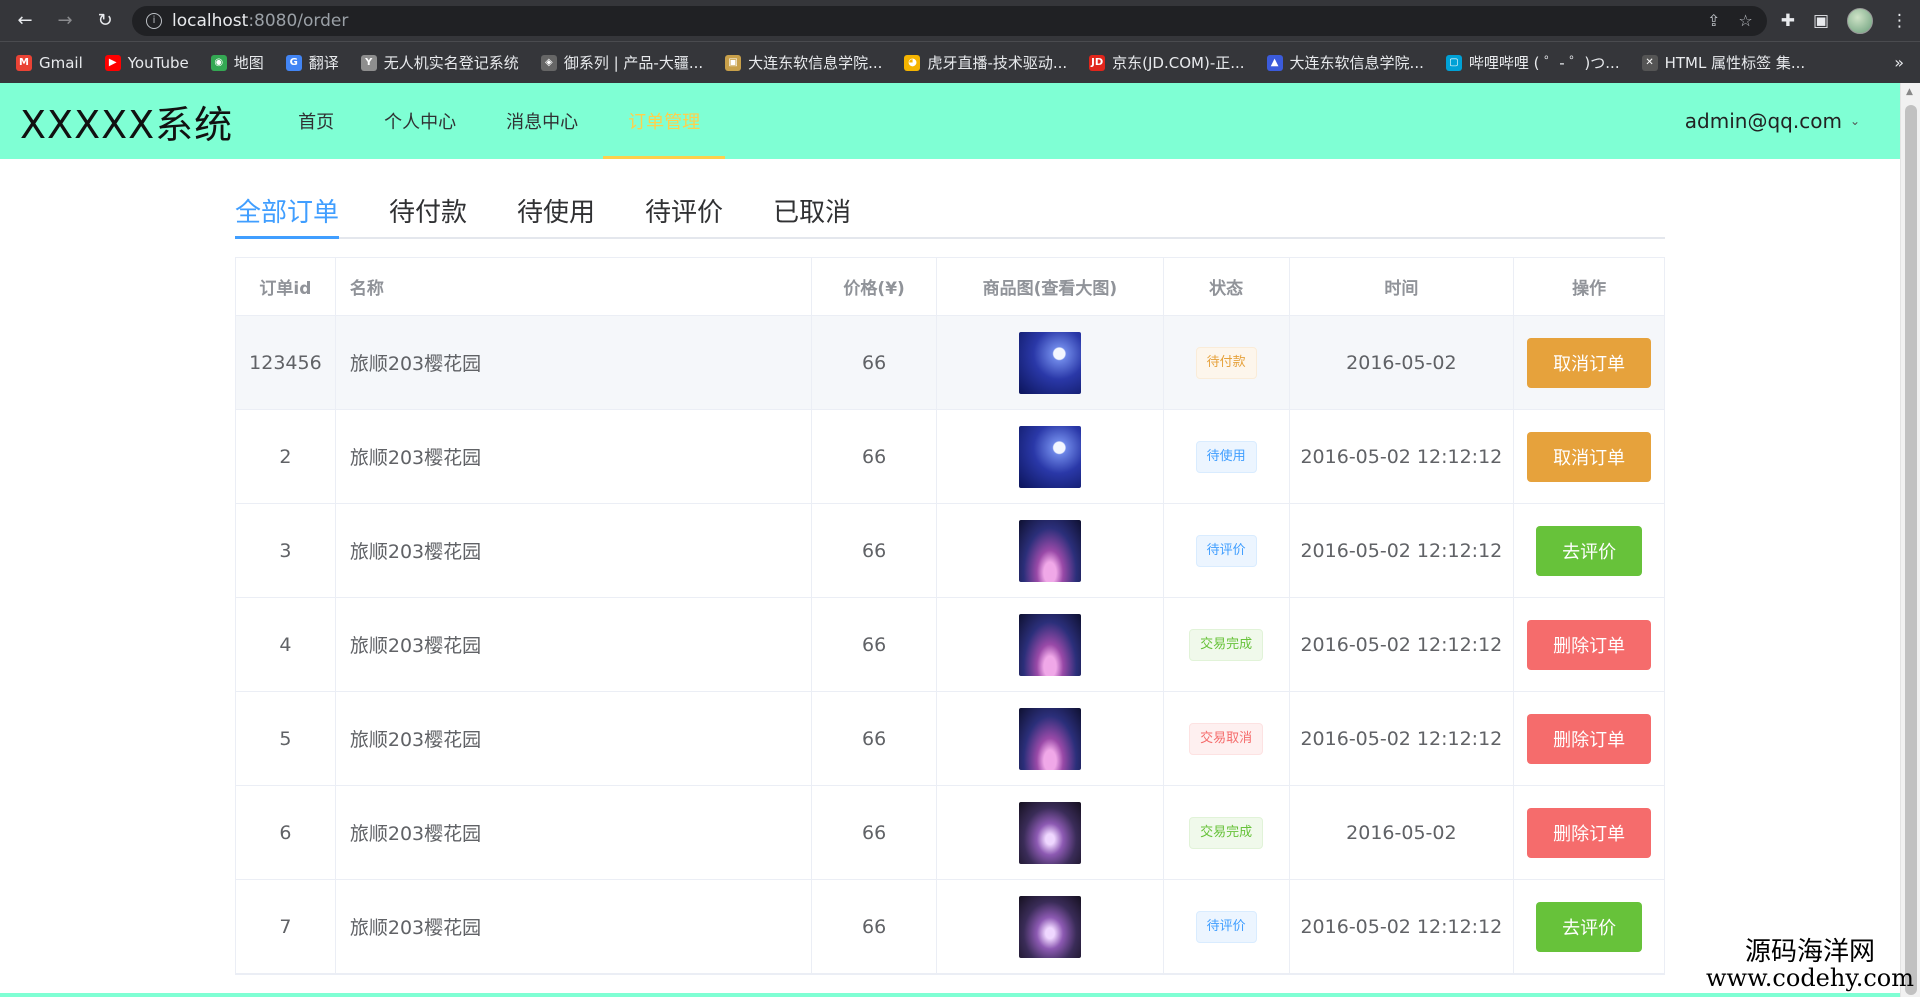  What do you see at coordinates (49, 63) in the screenshot?
I see `bookmark-item: M Gmail` at bounding box center [49, 63].